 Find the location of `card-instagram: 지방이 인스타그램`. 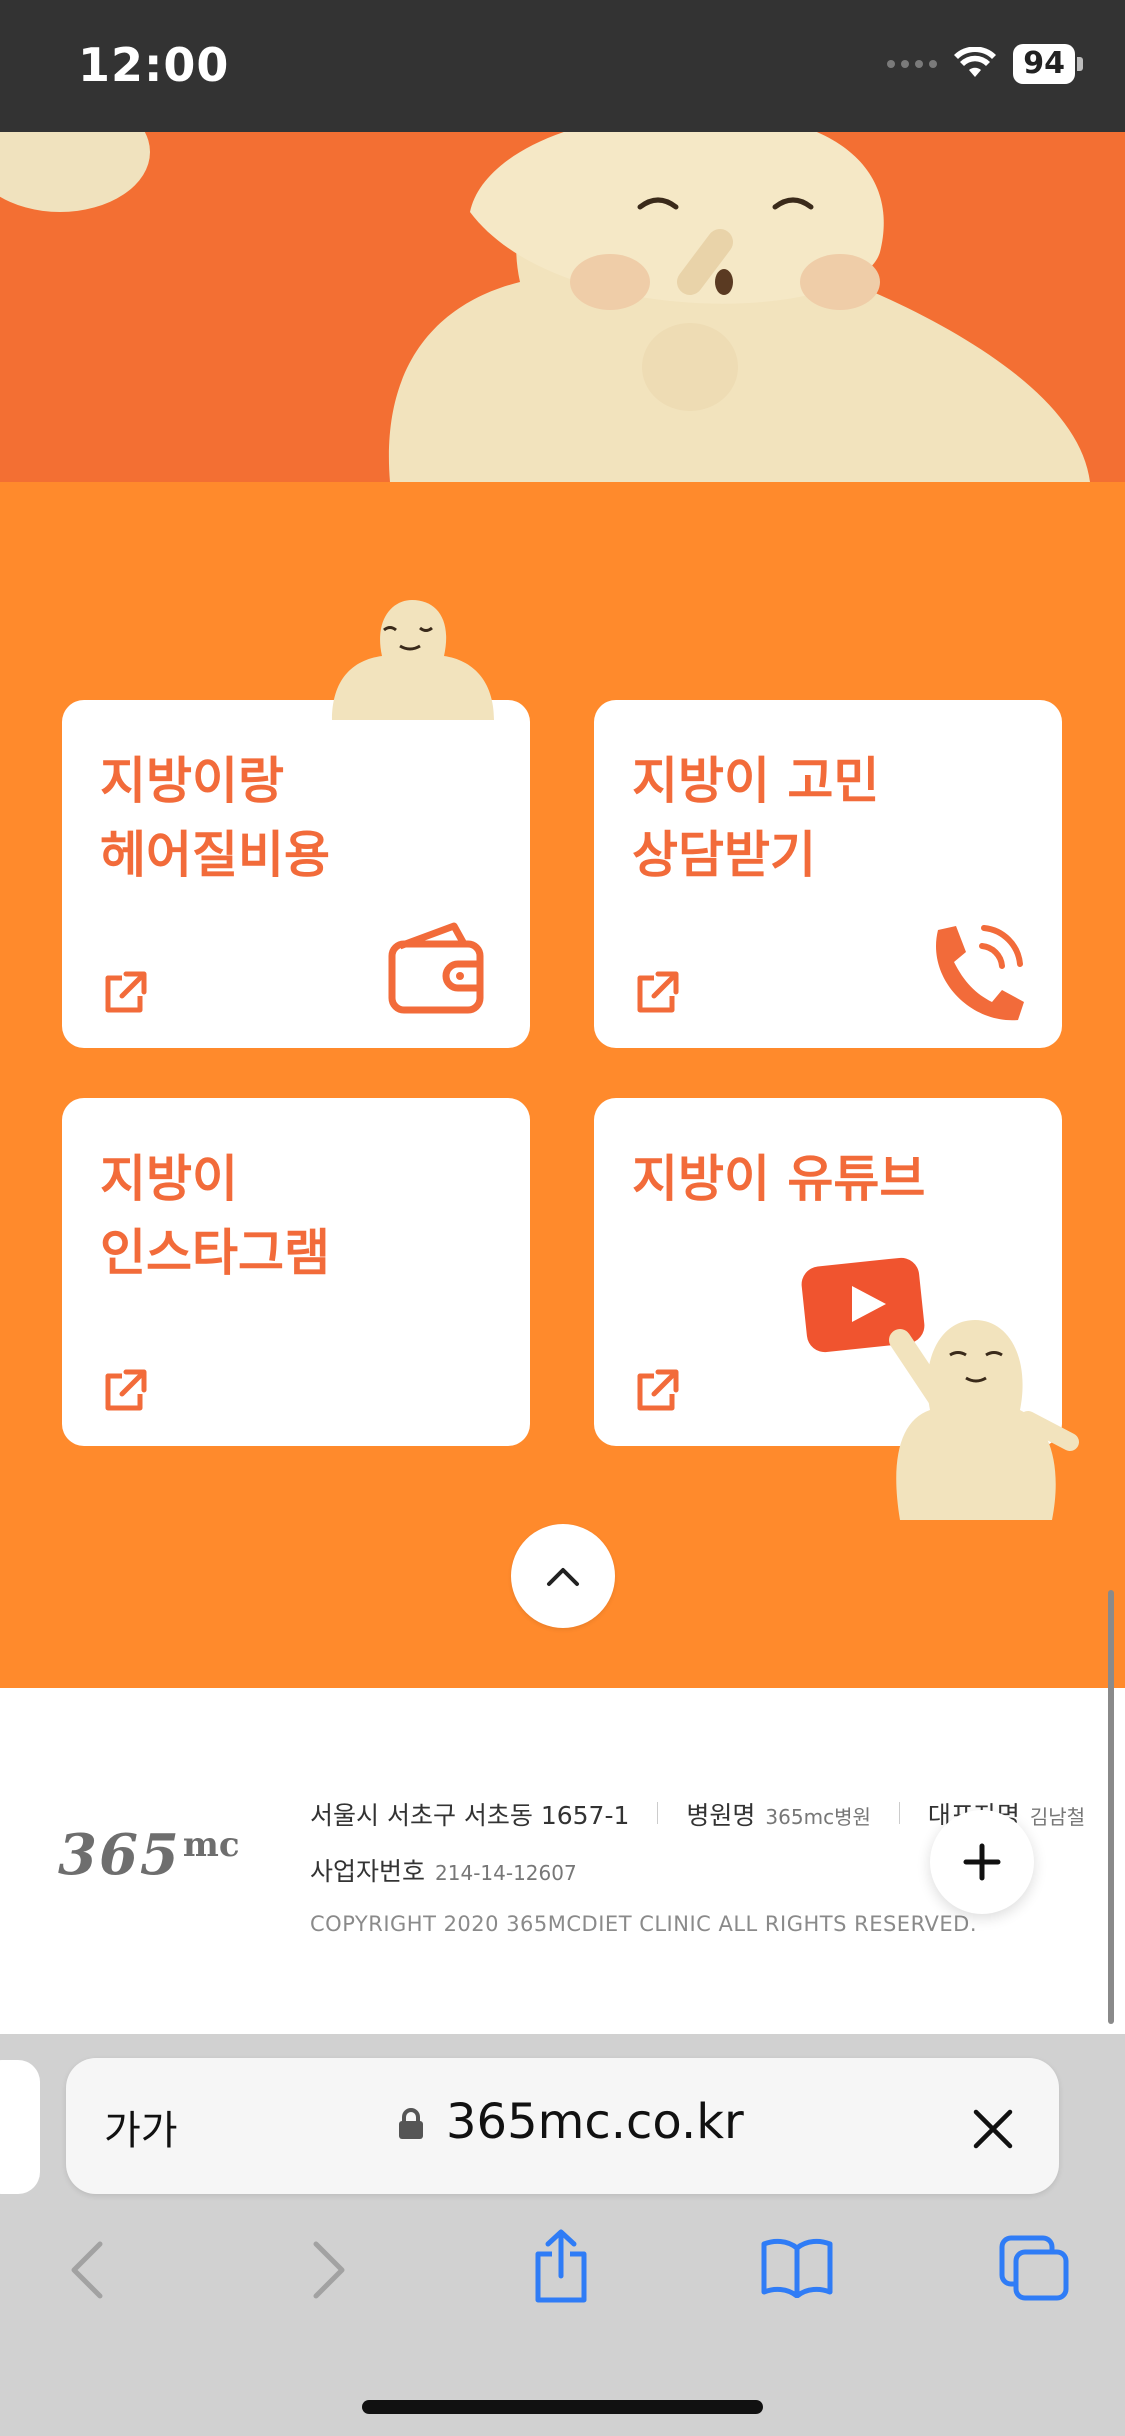

card-instagram: 지방이 인스타그램 is located at coordinates (296, 1272).